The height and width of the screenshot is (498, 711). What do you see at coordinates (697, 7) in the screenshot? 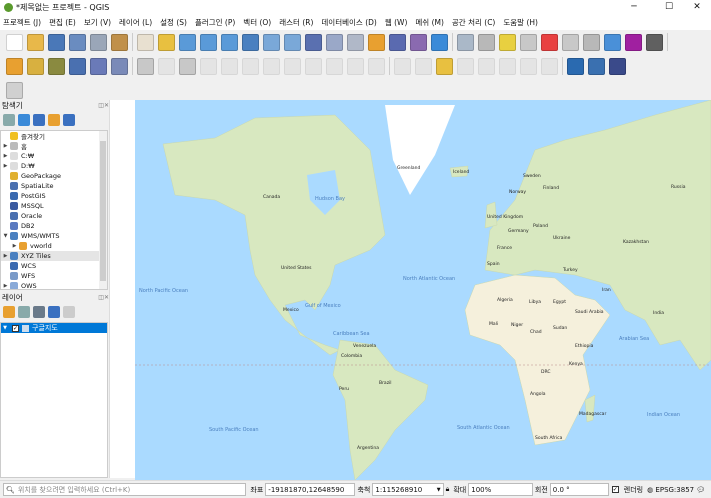
I see `close-button: ✕` at bounding box center [697, 7].